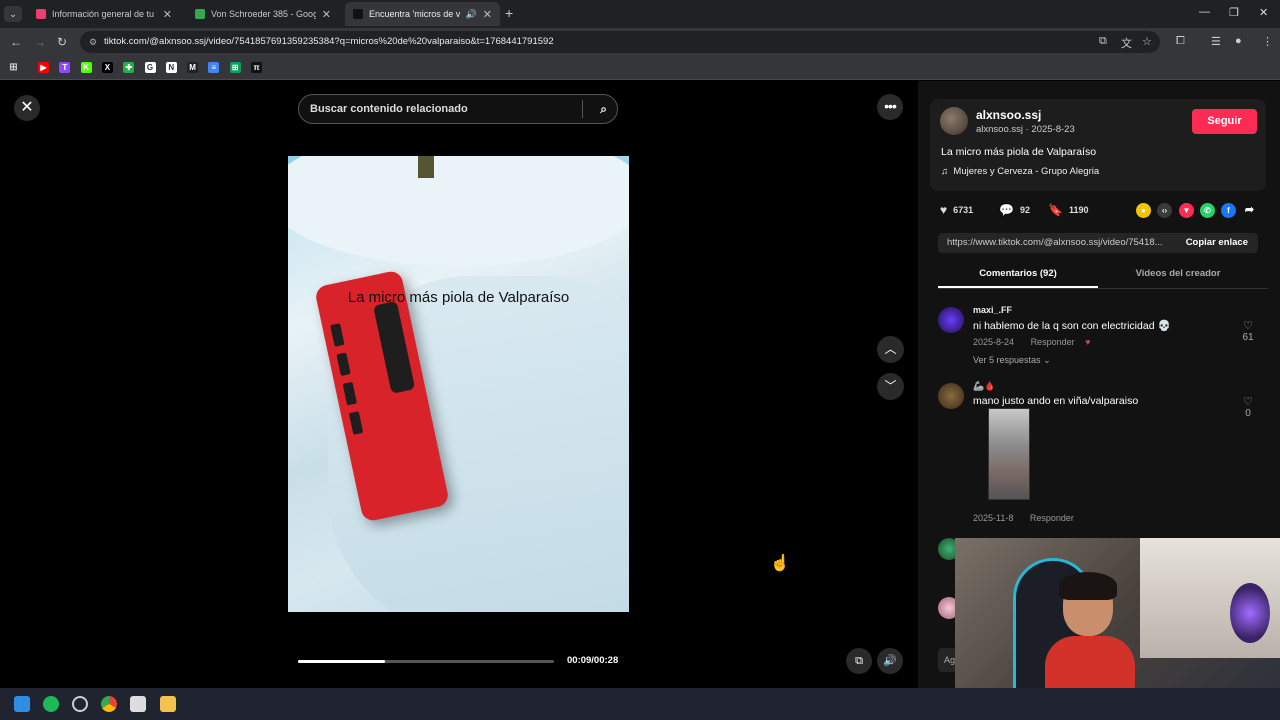 The width and height of the screenshot is (1280, 720). I want to click on comment-like-button: ♡ 0, so click(1248, 407).